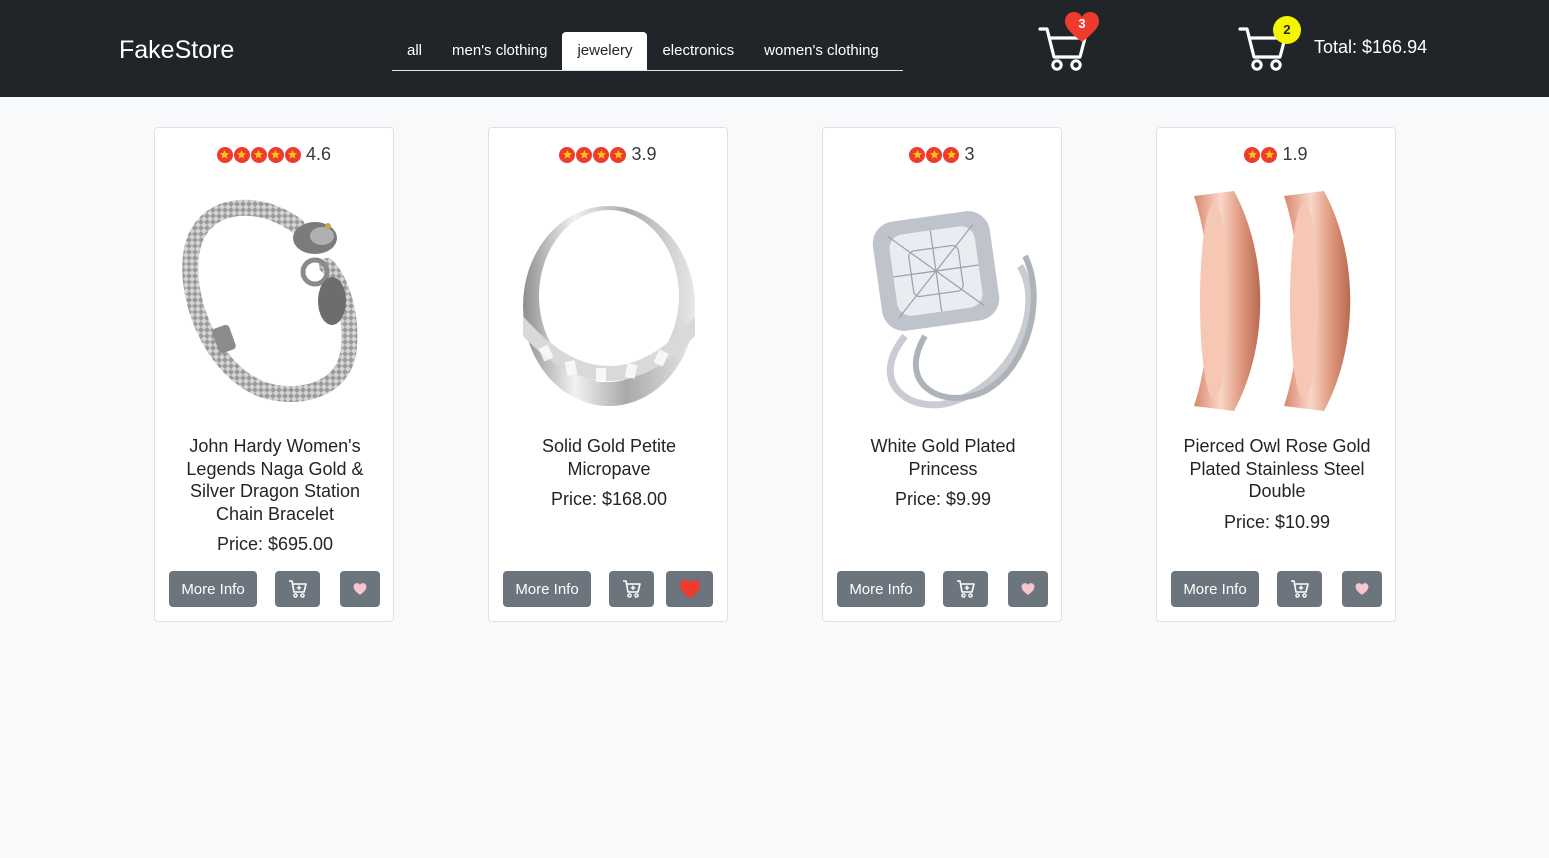 This screenshot has width=1549, height=858. Describe the element at coordinates (609, 457) in the screenshot. I see `product-title: Solid Gold Petite Micropave` at that location.